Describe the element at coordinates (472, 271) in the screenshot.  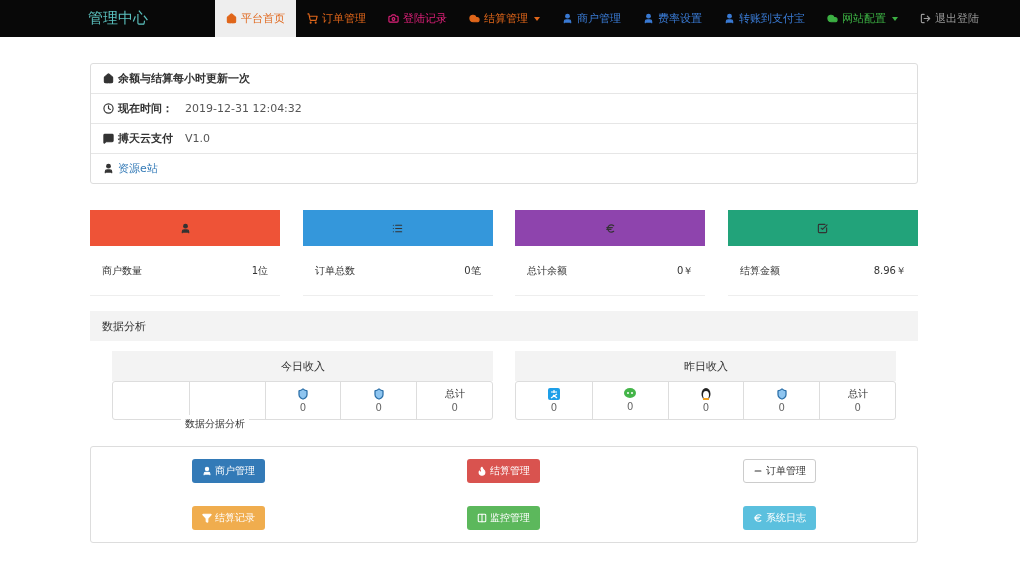
I see `stat-value: 0笔` at that location.